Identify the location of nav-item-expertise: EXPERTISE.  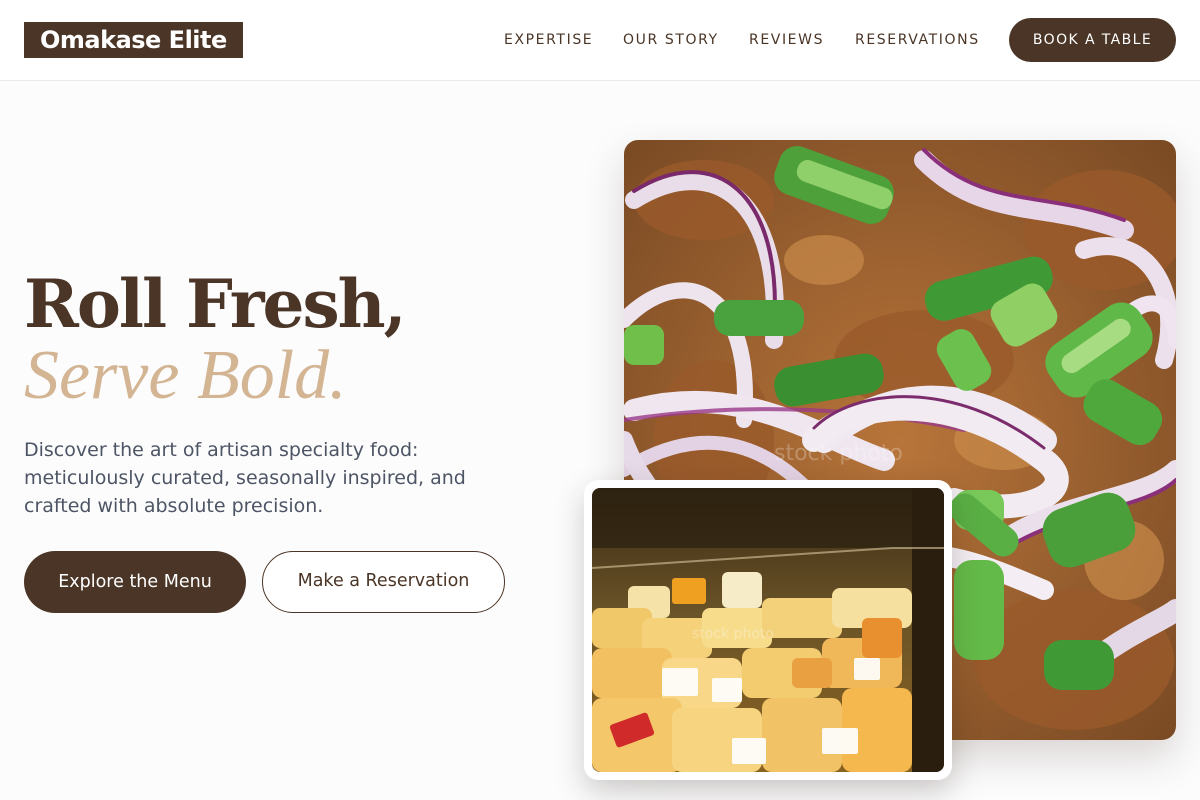
(548, 40).